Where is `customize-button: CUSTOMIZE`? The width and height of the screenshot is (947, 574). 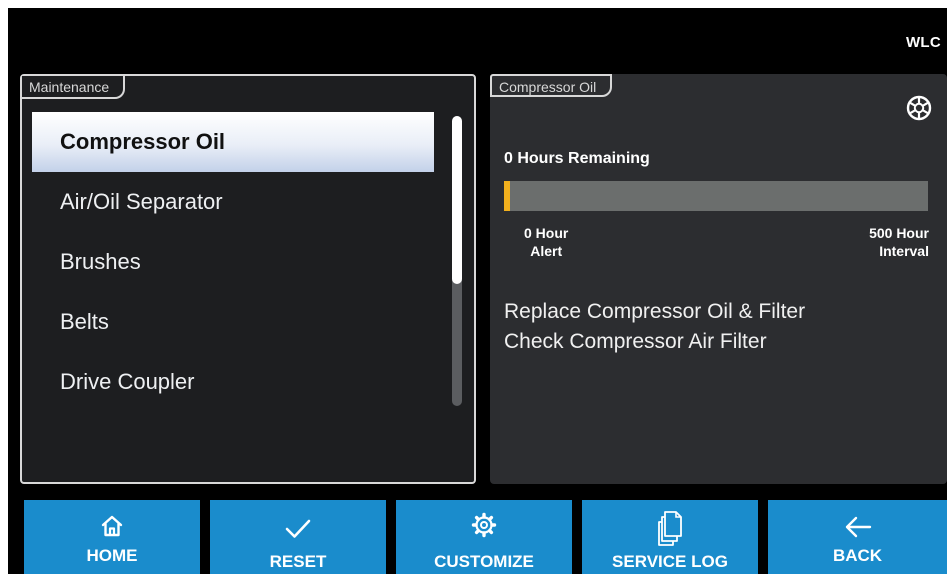 customize-button: CUSTOMIZE is located at coordinates (484, 537).